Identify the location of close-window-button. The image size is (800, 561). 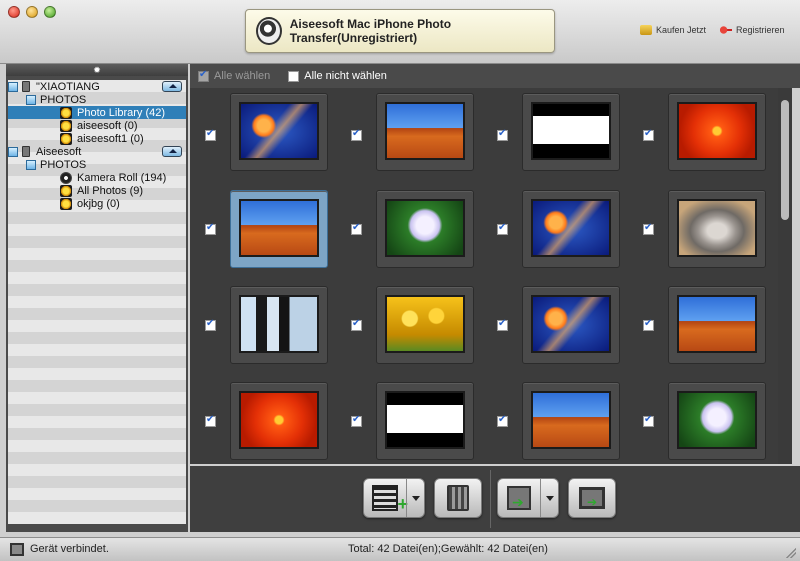
(14, 12).